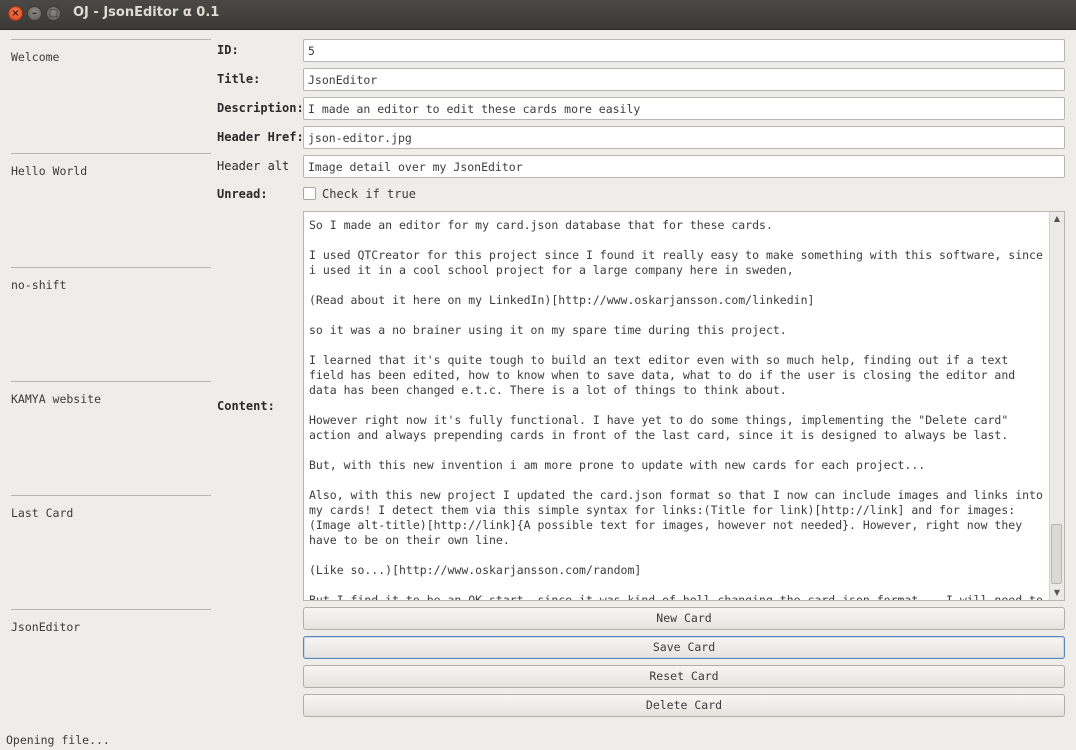 This screenshot has width=1076, height=750. Describe the element at coordinates (369, 194) in the screenshot. I see `unread-checkbox-label: Check if true` at that location.